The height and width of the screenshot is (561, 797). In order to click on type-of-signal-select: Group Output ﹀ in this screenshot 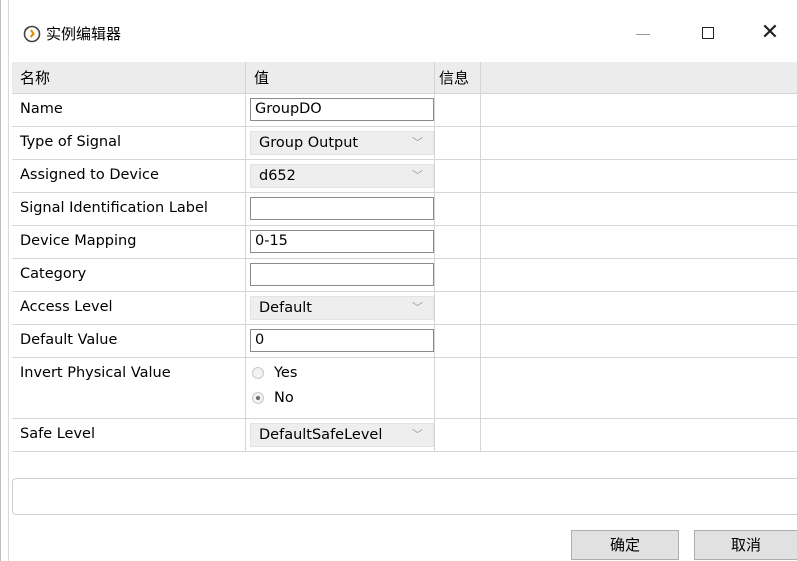, I will do `click(342, 143)`.